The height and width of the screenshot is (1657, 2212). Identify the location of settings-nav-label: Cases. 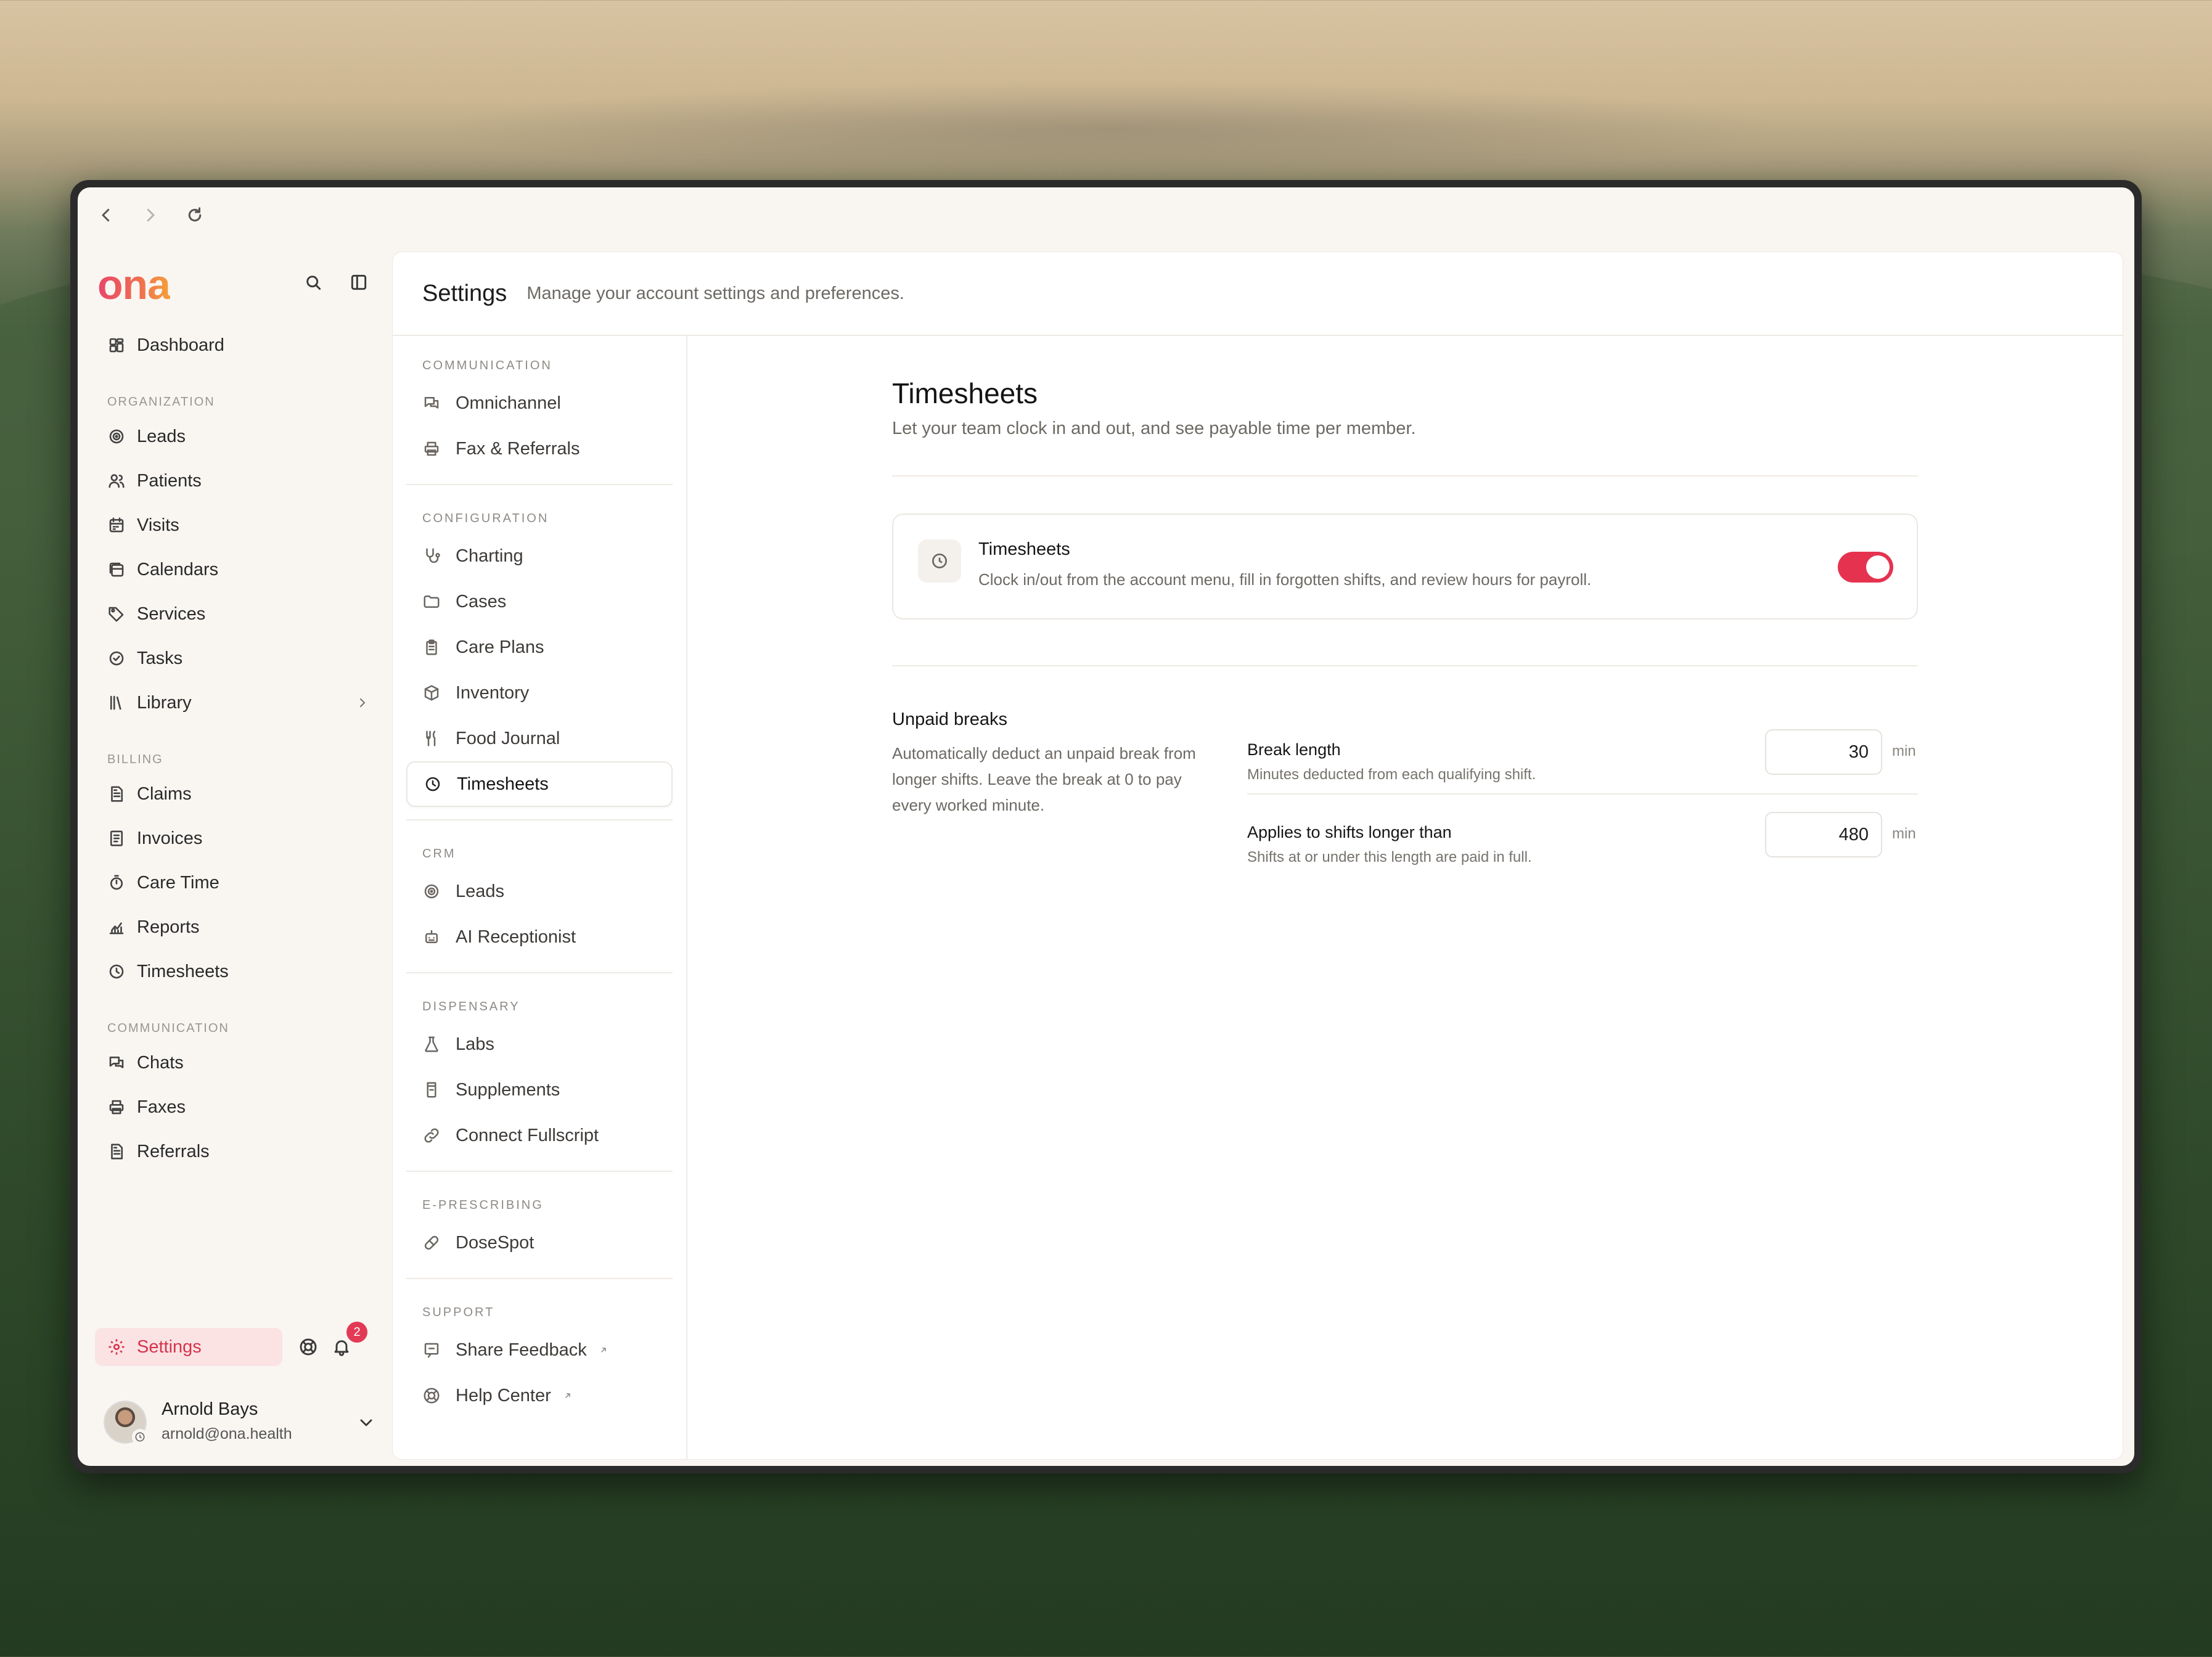
(481, 601).